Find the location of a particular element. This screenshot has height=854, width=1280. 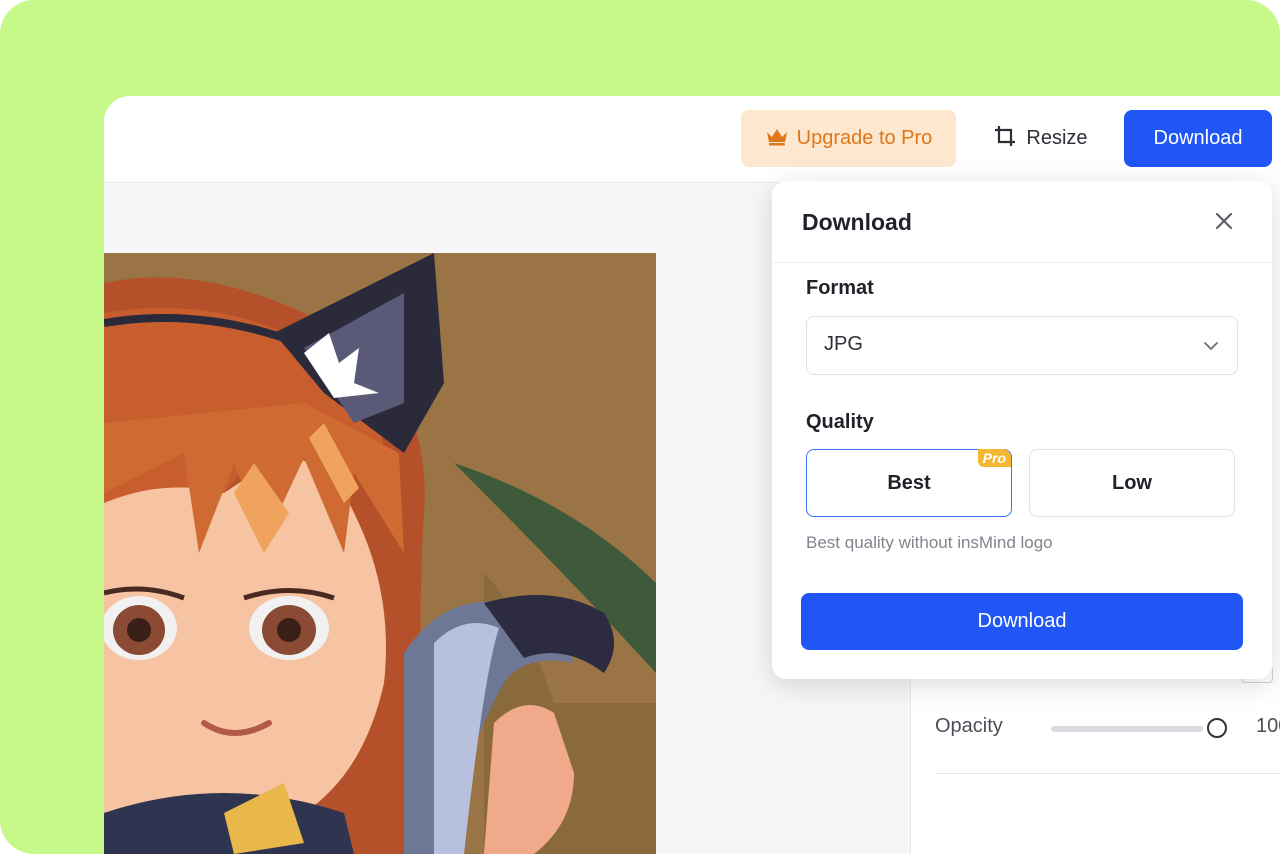

top-toolbar: Upgrade to Pro Resize Download is located at coordinates (692, 139).